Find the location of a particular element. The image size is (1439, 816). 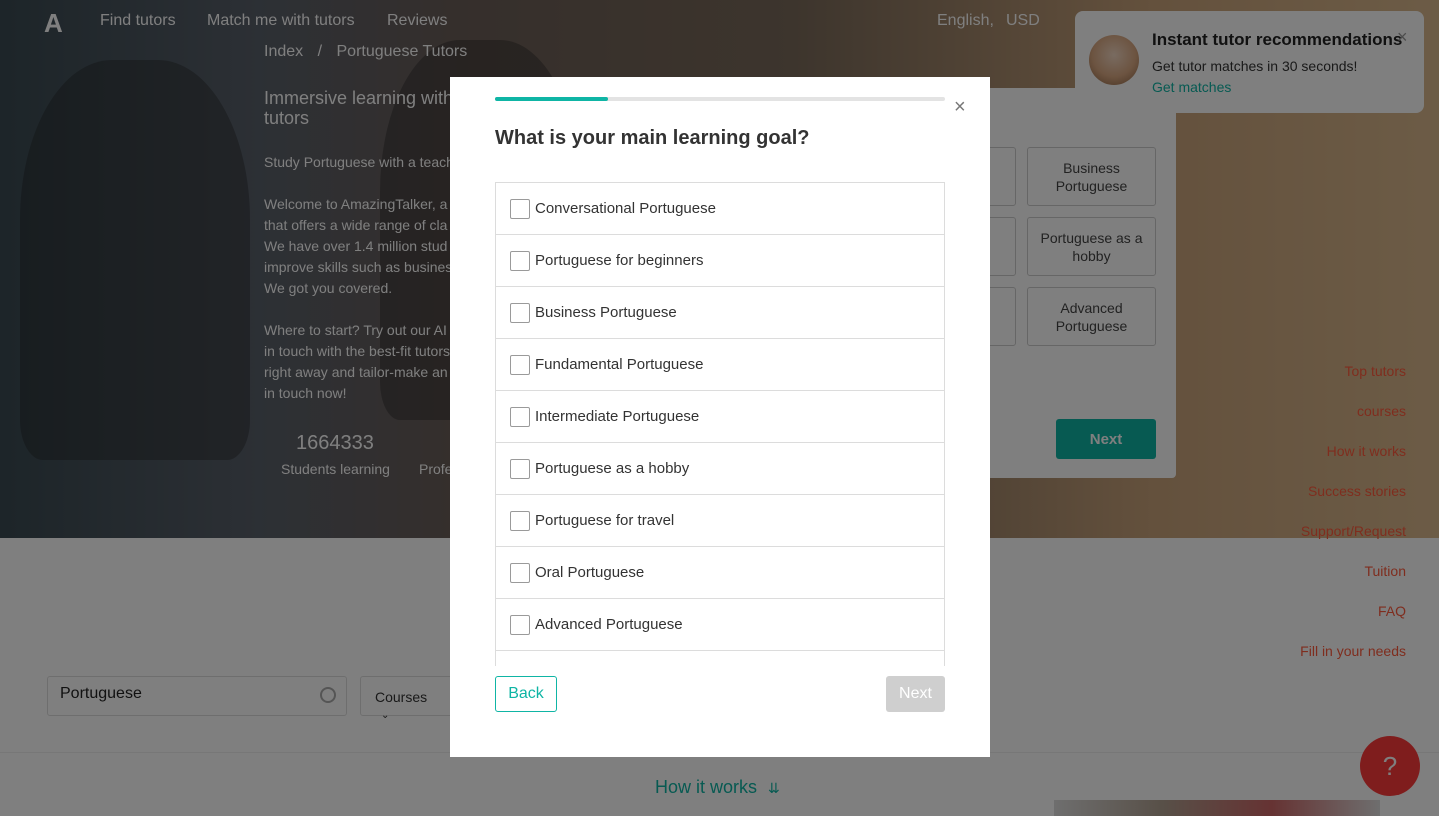

option-label: Conversational Portuguese is located at coordinates (625, 208).